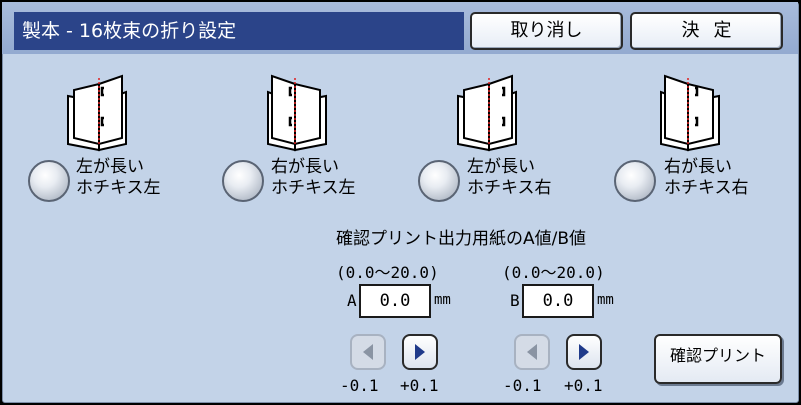  Describe the element at coordinates (243, 181) in the screenshot. I see `option-right-long-staple-left-radio` at that location.